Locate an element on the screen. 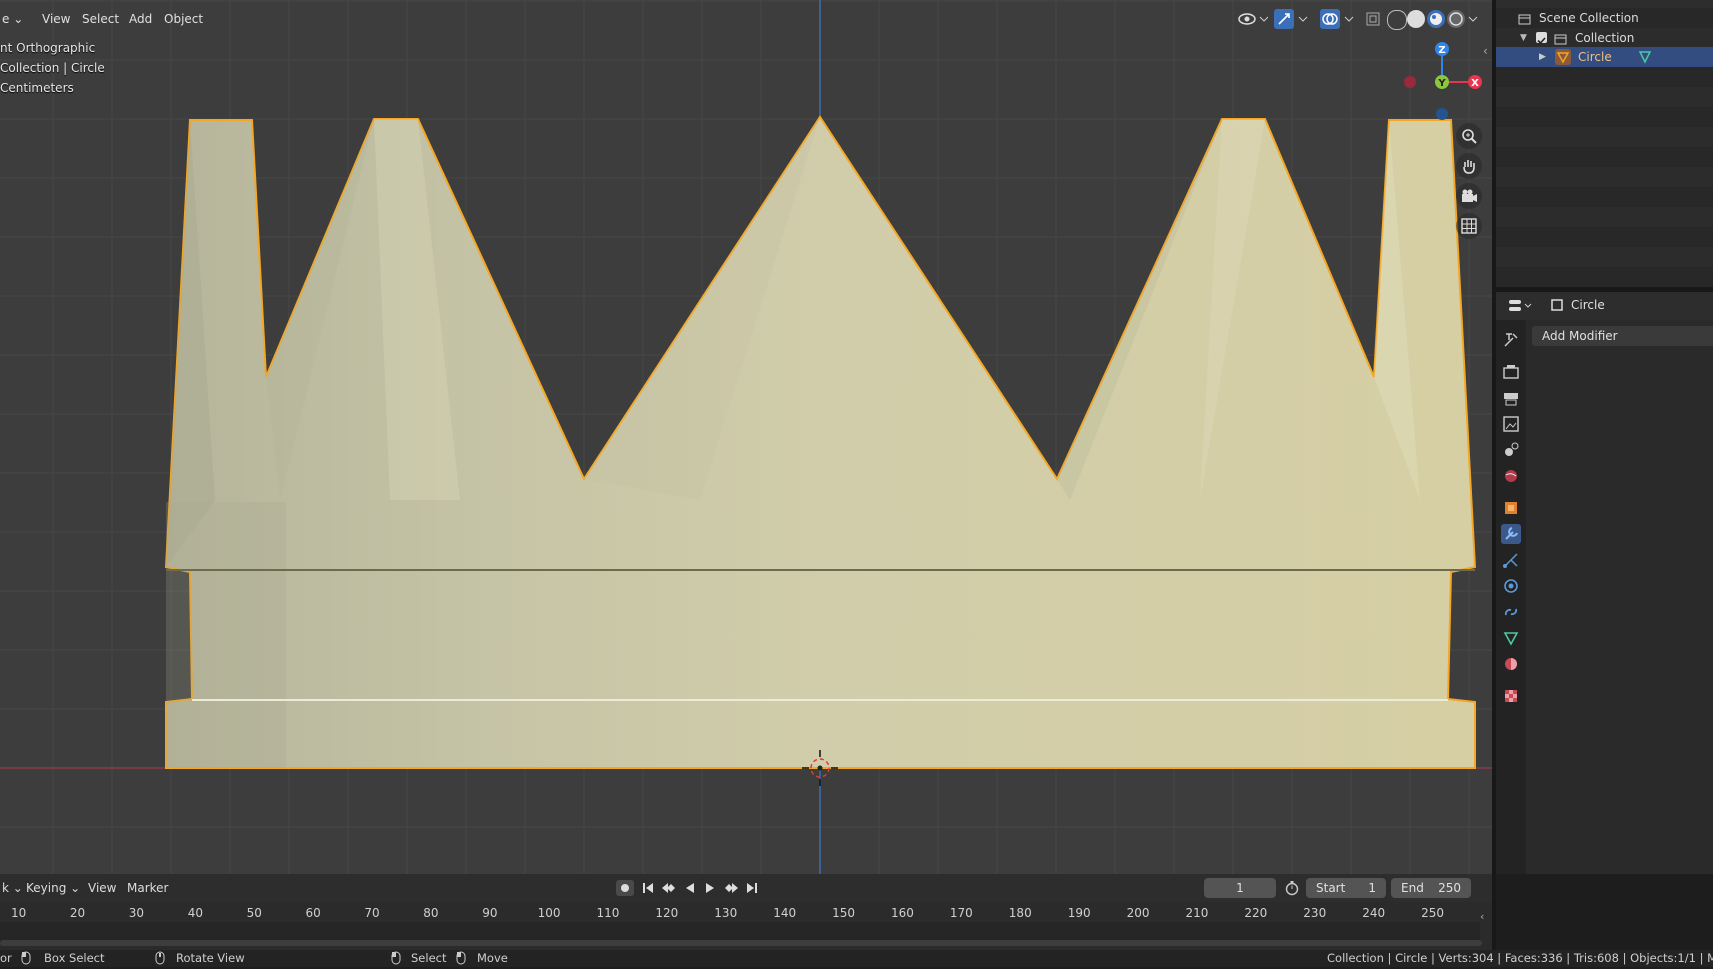 Image resolution: width=1713 pixels, height=969 pixels. visibility-eye-icon is located at coordinates (1253, 20).